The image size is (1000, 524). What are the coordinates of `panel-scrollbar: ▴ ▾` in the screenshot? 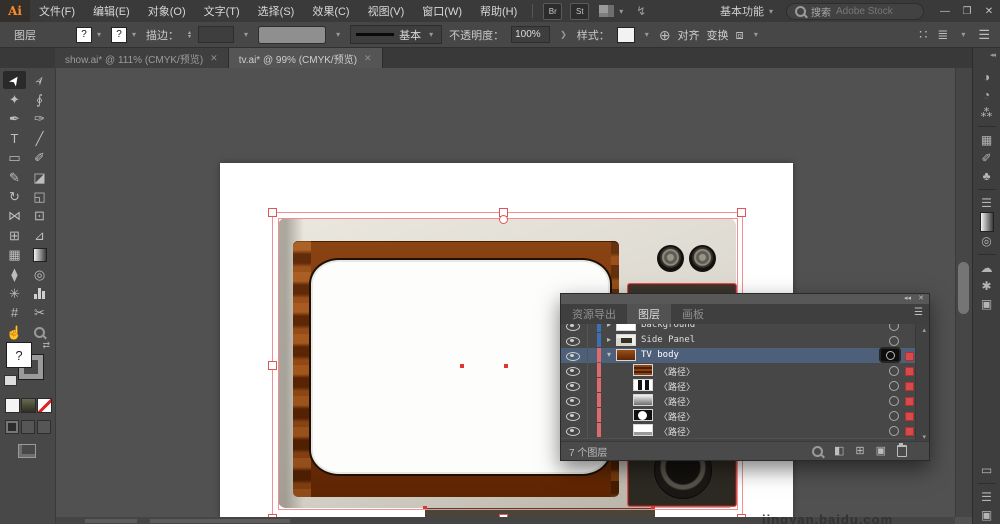 It's located at (922, 383).